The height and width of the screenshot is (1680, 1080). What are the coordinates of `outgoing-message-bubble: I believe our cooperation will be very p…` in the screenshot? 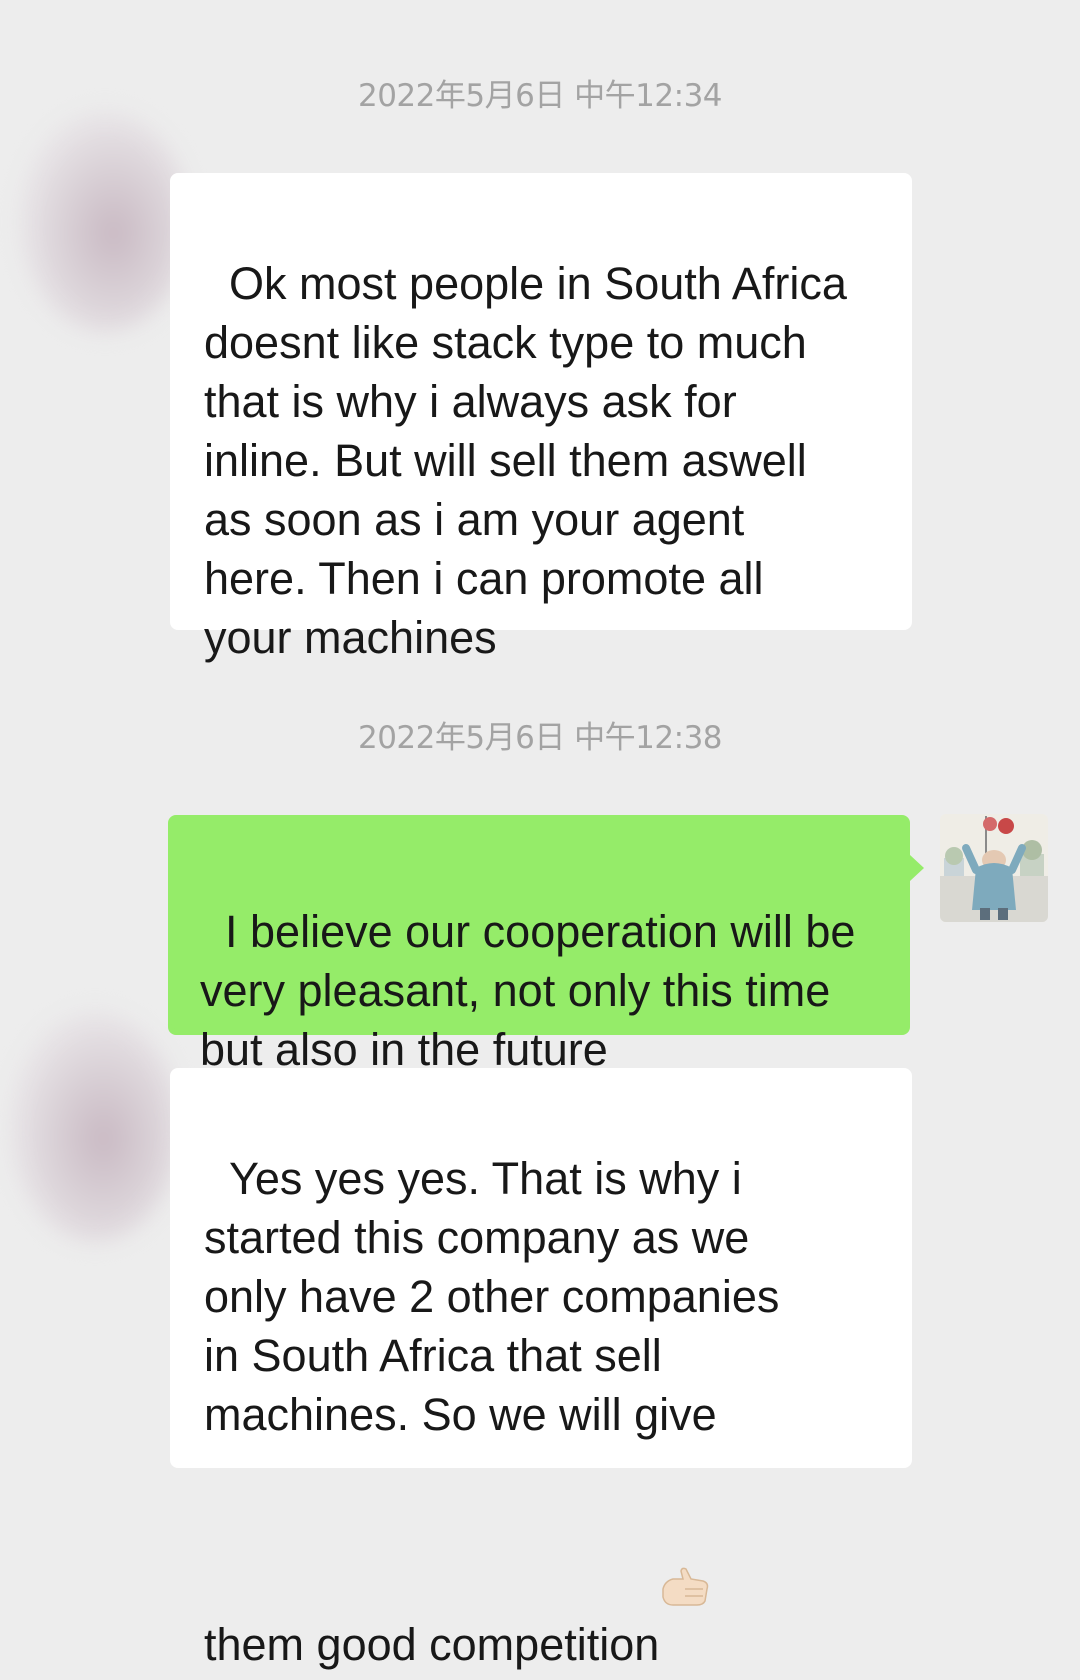 It's located at (546, 945).